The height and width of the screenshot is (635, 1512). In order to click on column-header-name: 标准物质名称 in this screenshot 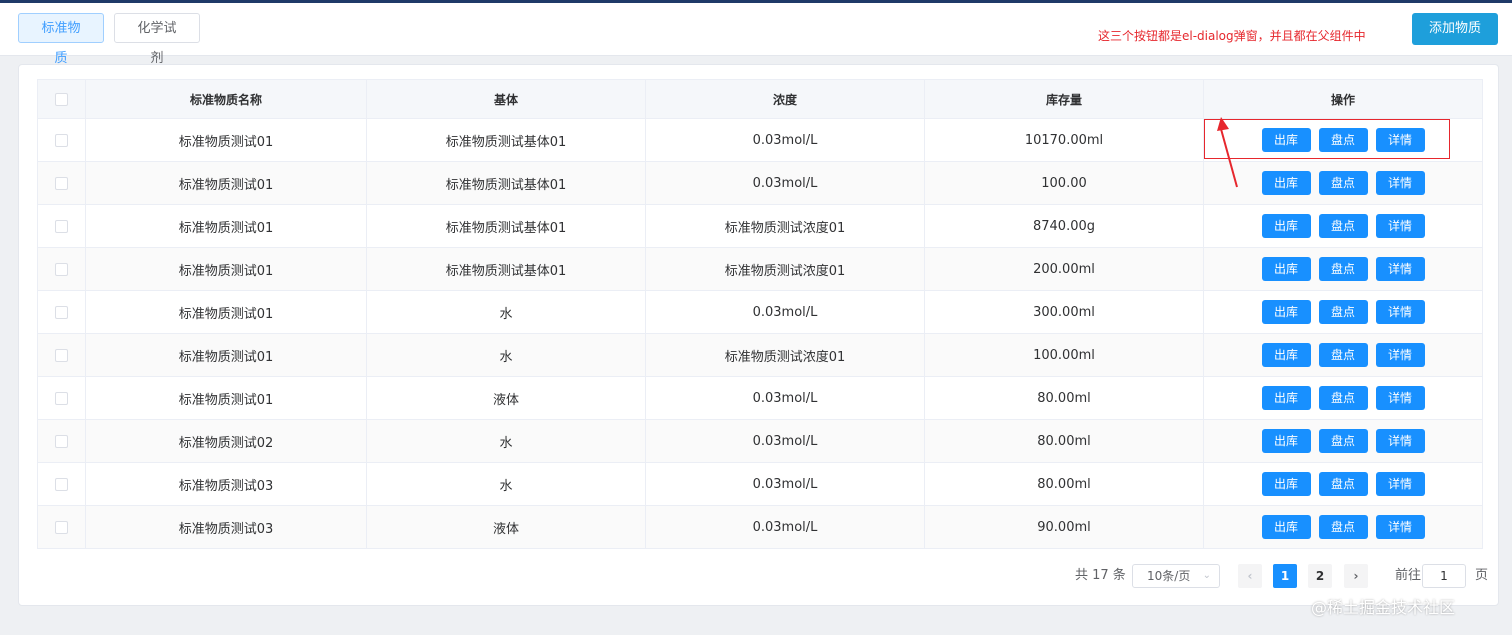, I will do `click(226, 99)`.